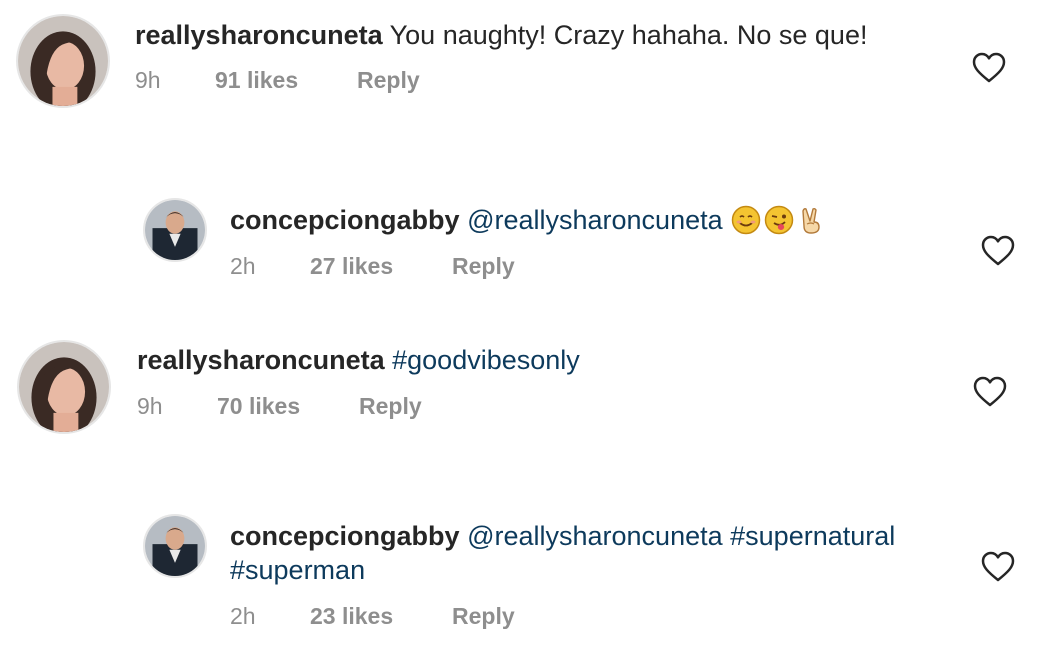 Image resolution: width=1063 pixels, height=651 pixels. What do you see at coordinates (628, 35) in the screenshot?
I see `comment-text: You naughty! Crazy hahaha. No se que!` at bounding box center [628, 35].